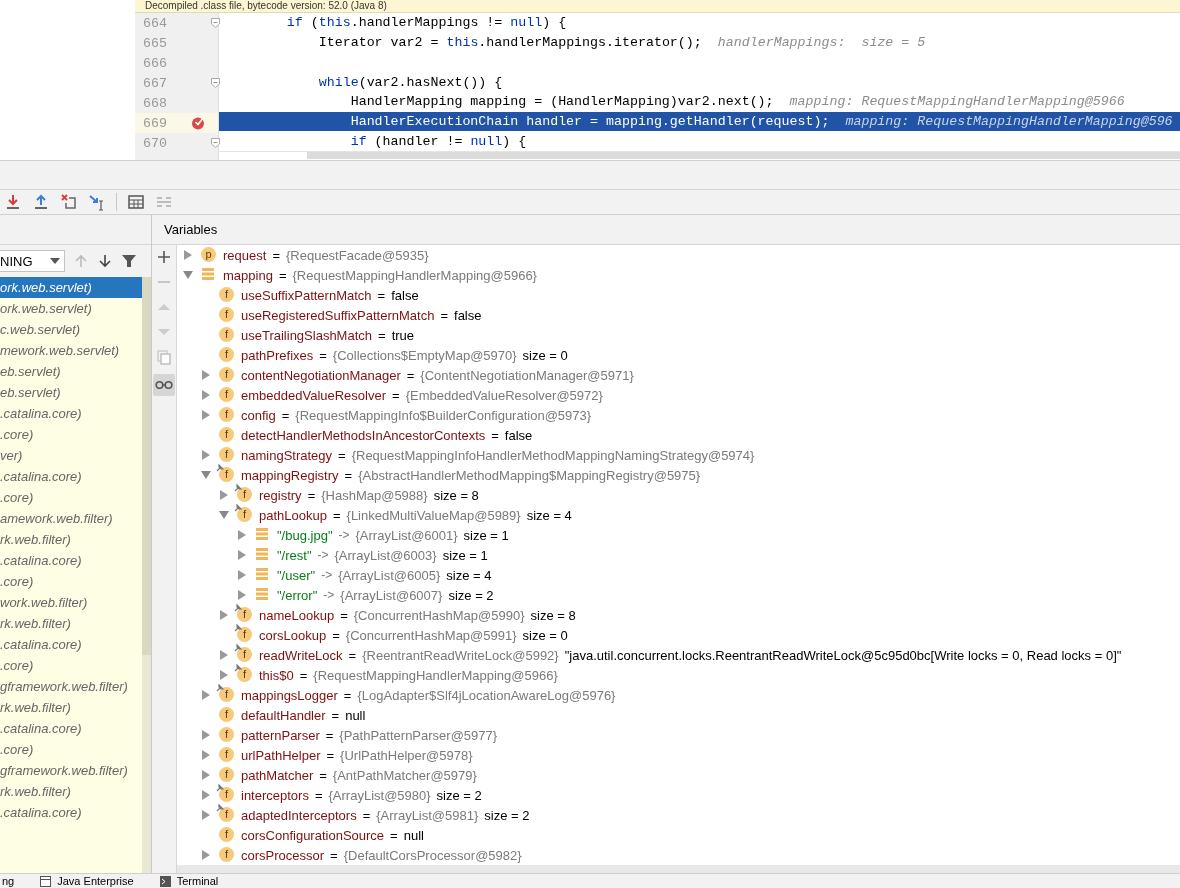 Image resolution: width=1180 pixels, height=888 pixels. What do you see at coordinates (198, 123) in the screenshot?
I see `breakpoint-icon` at bounding box center [198, 123].